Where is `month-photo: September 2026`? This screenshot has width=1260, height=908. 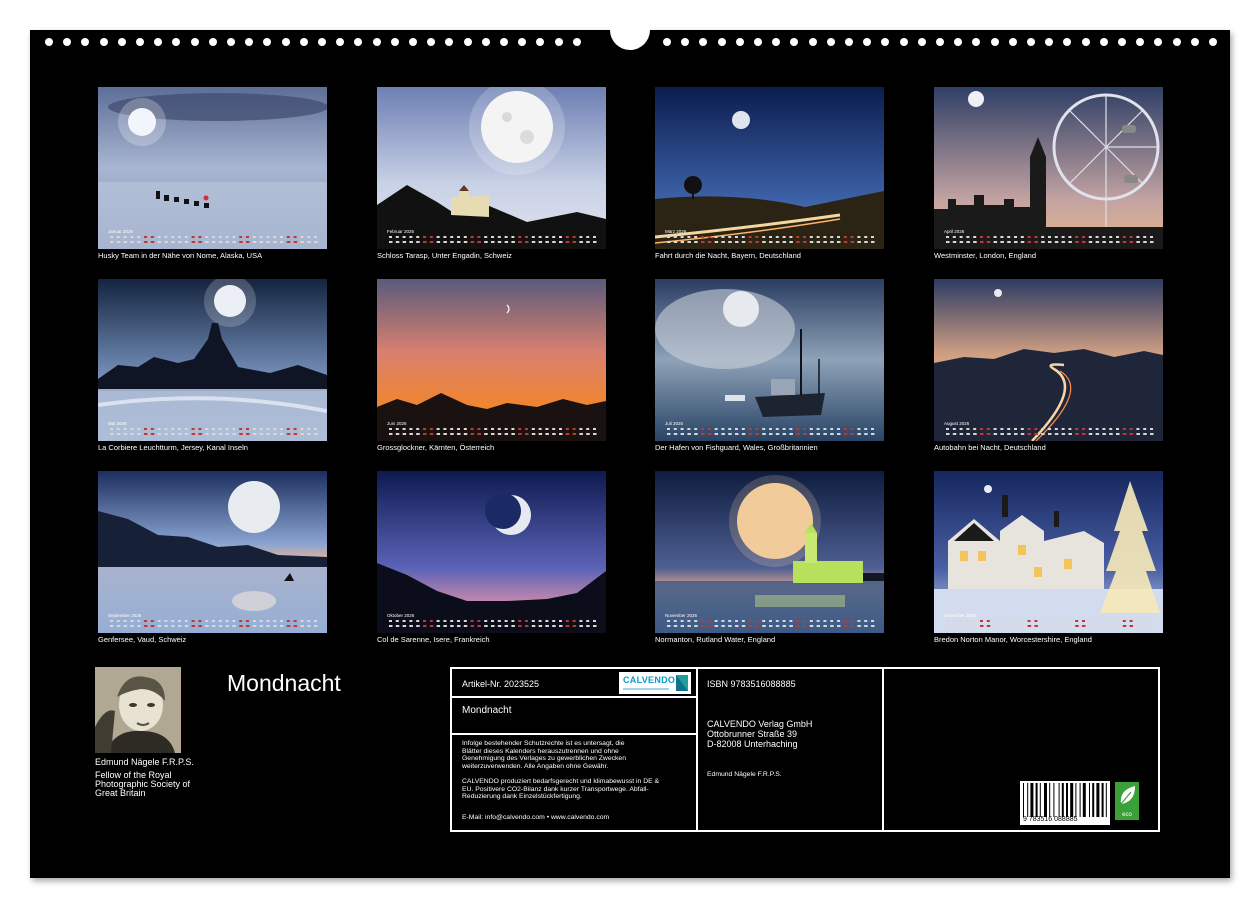
month-photo: September 2026 is located at coordinates (212, 552).